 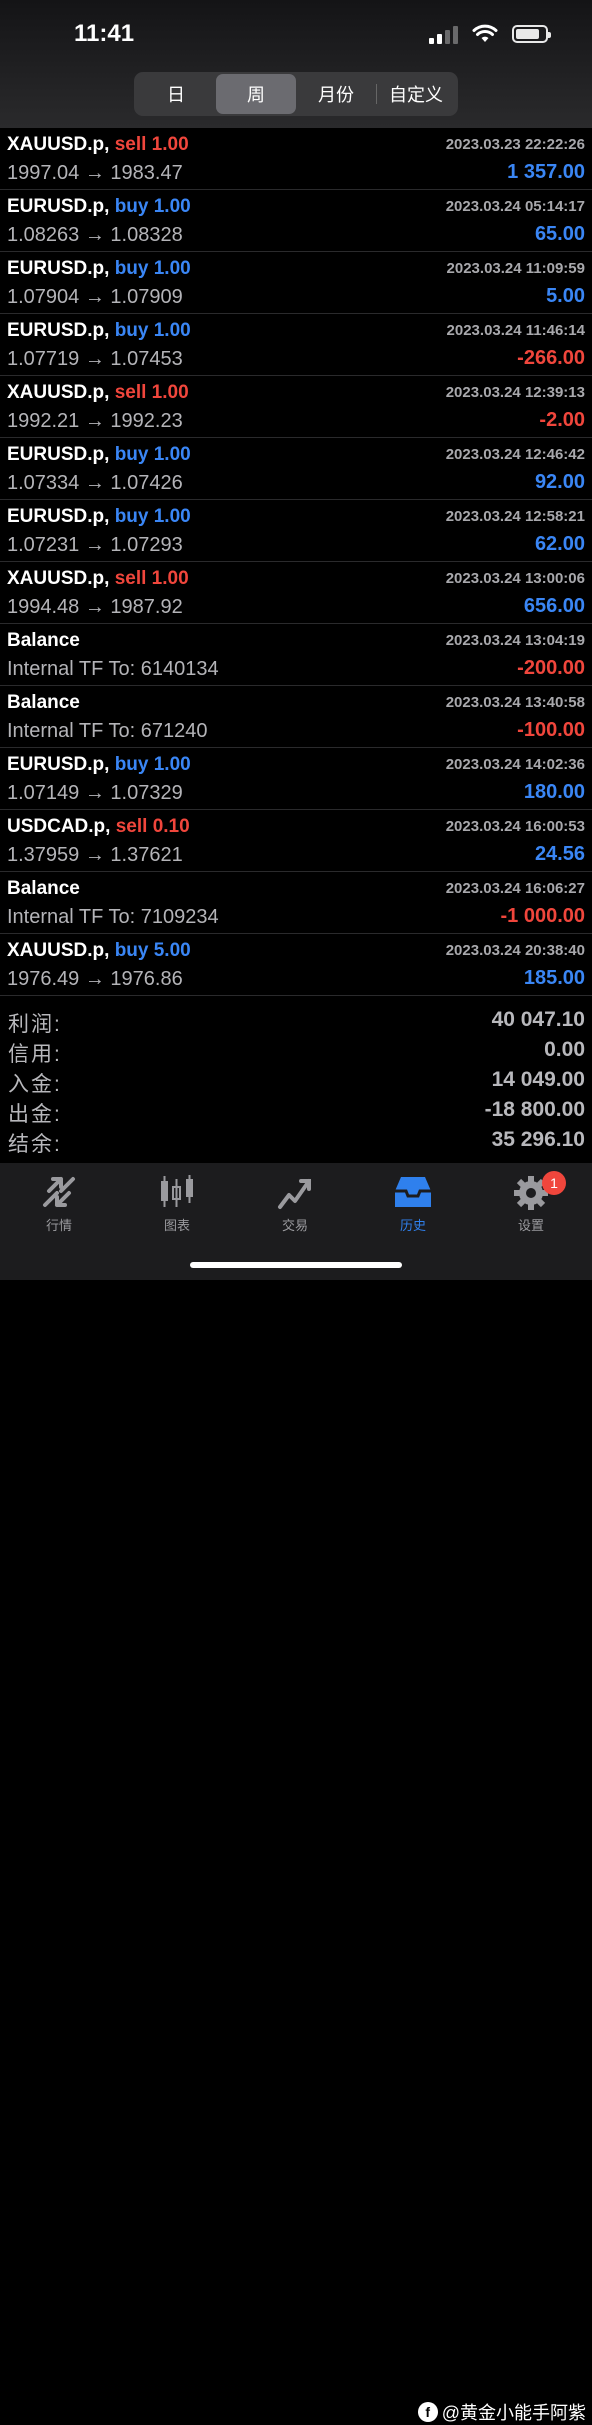 What do you see at coordinates (538, 1079) in the screenshot?
I see `summary-value: 14 049.00` at bounding box center [538, 1079].